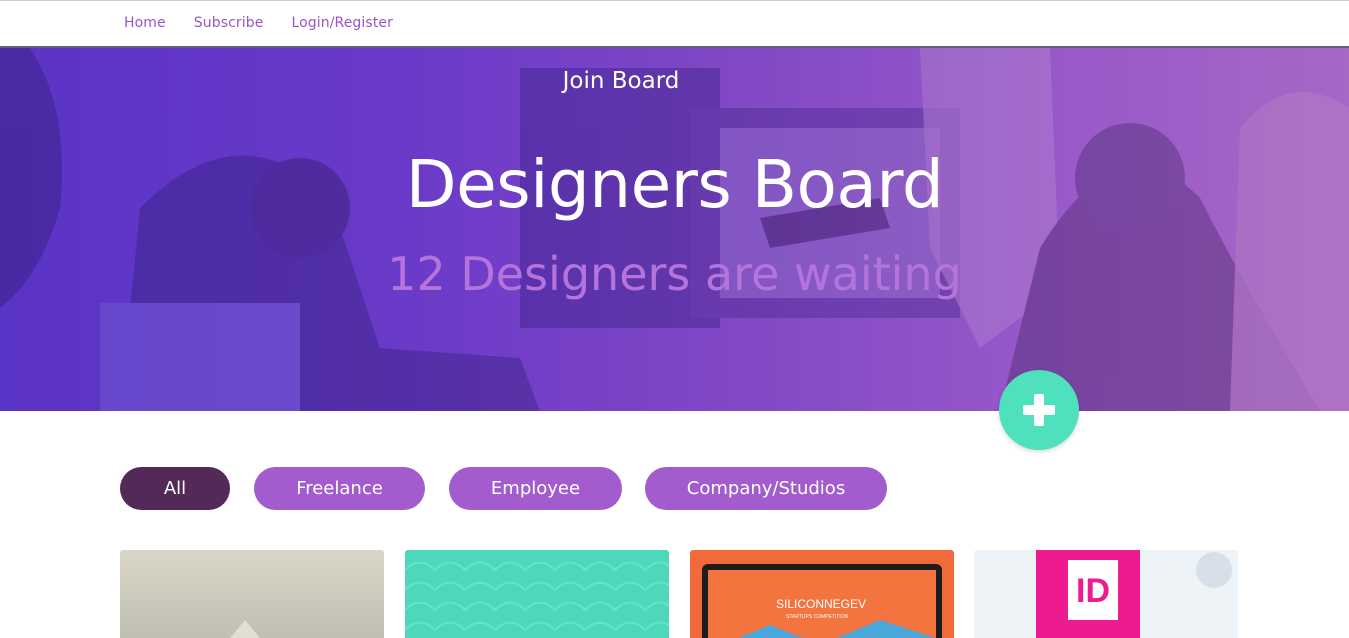 Image resolution: width=1349 pixels, height=638 pixels. I want to click on card-subheading-text: STARTUPS COMPETITION, so click(817, 617).